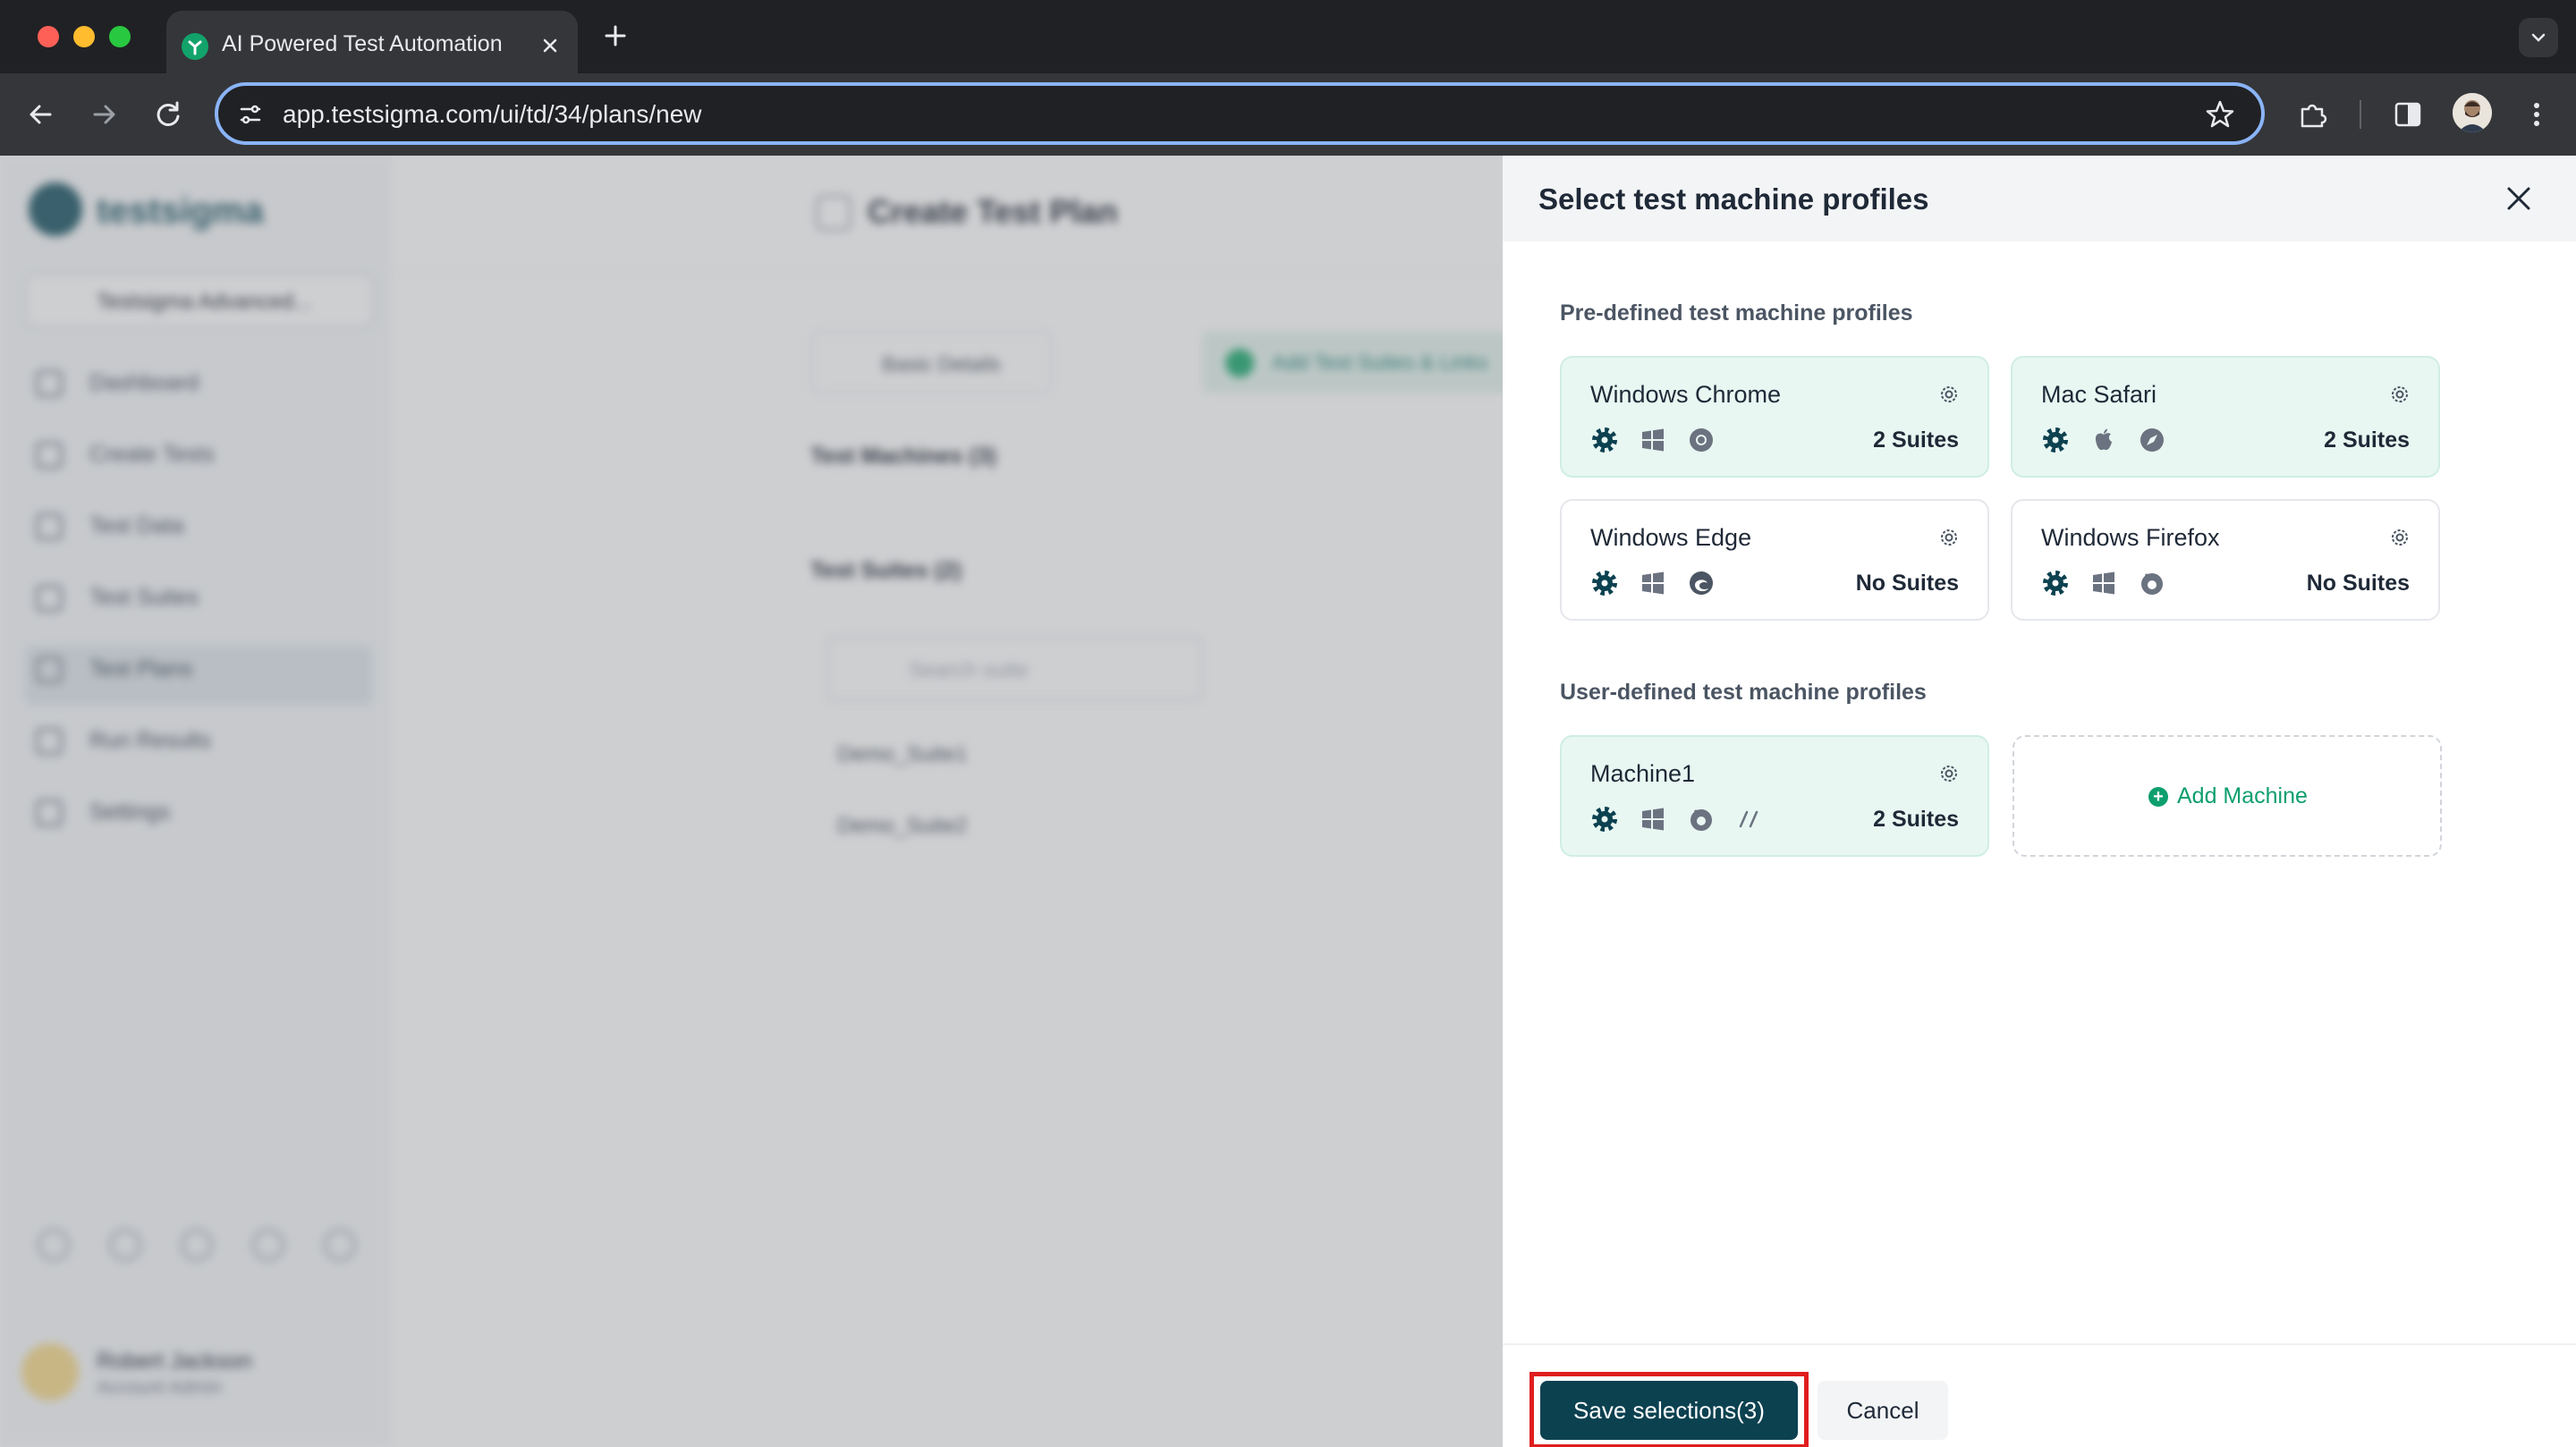 This screenshot has width=2576, height=1447. Describe the element at coordinates (1701, 440) in the screenshot. I see `chrome-icon` at that location.